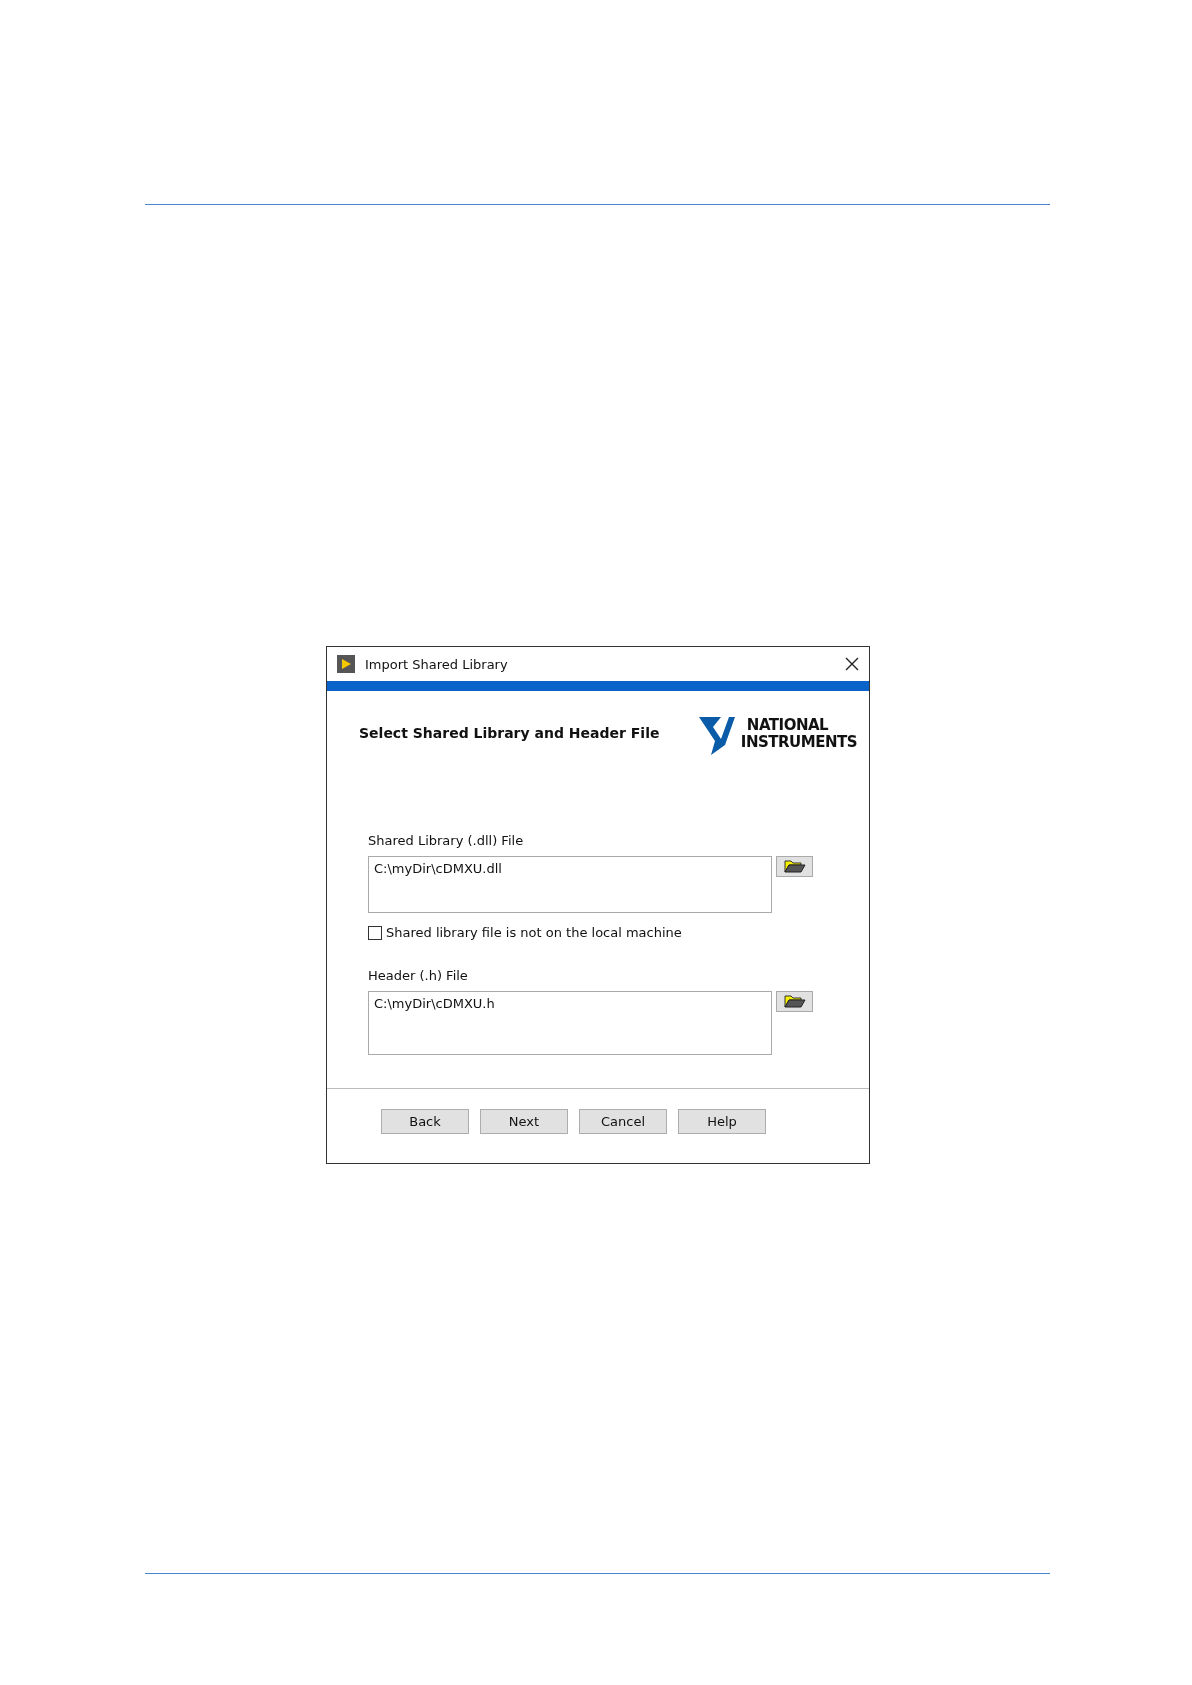 This screenshot has height=1685, width=1192. Describe the element at coordinates (534, 932) in the screenshot. I see `checkbox-label: Shared library file is not on the local machine` at that location.